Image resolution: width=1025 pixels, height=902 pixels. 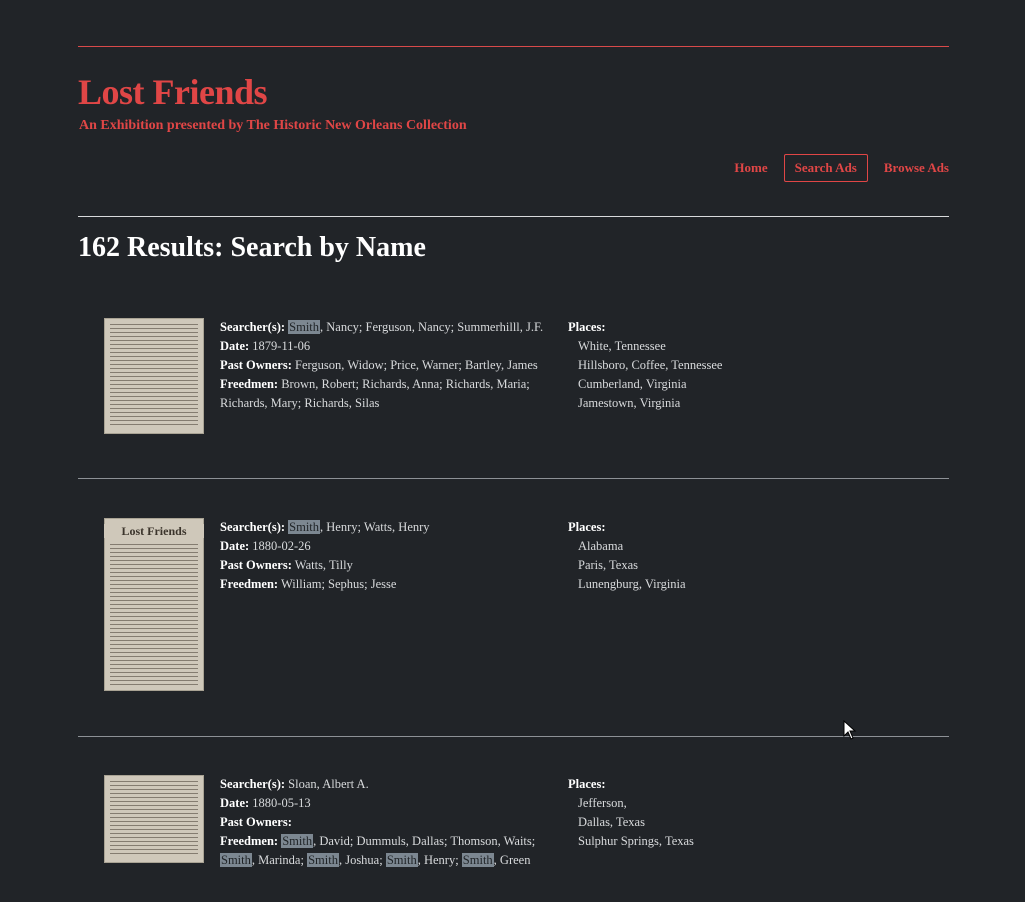 I want to click on nav-search-ads-link: Search Ads, so click(x=825, y=168).